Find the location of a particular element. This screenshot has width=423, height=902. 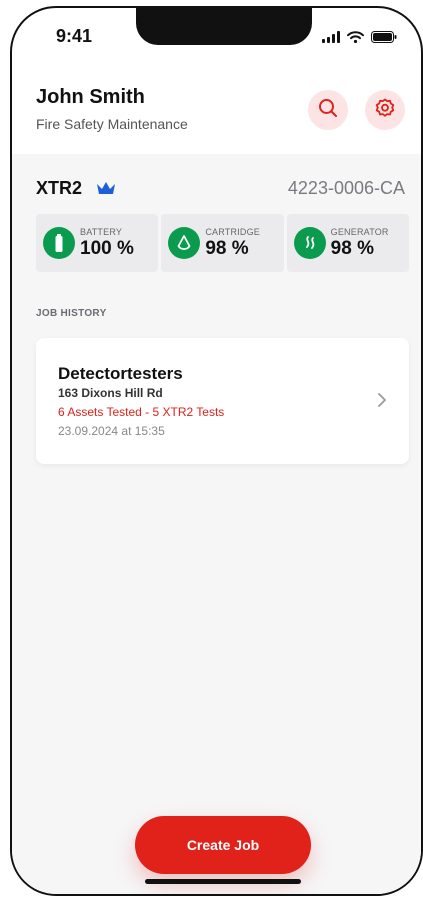

status-bar: 9:41 is located at coordinates (216, 36).